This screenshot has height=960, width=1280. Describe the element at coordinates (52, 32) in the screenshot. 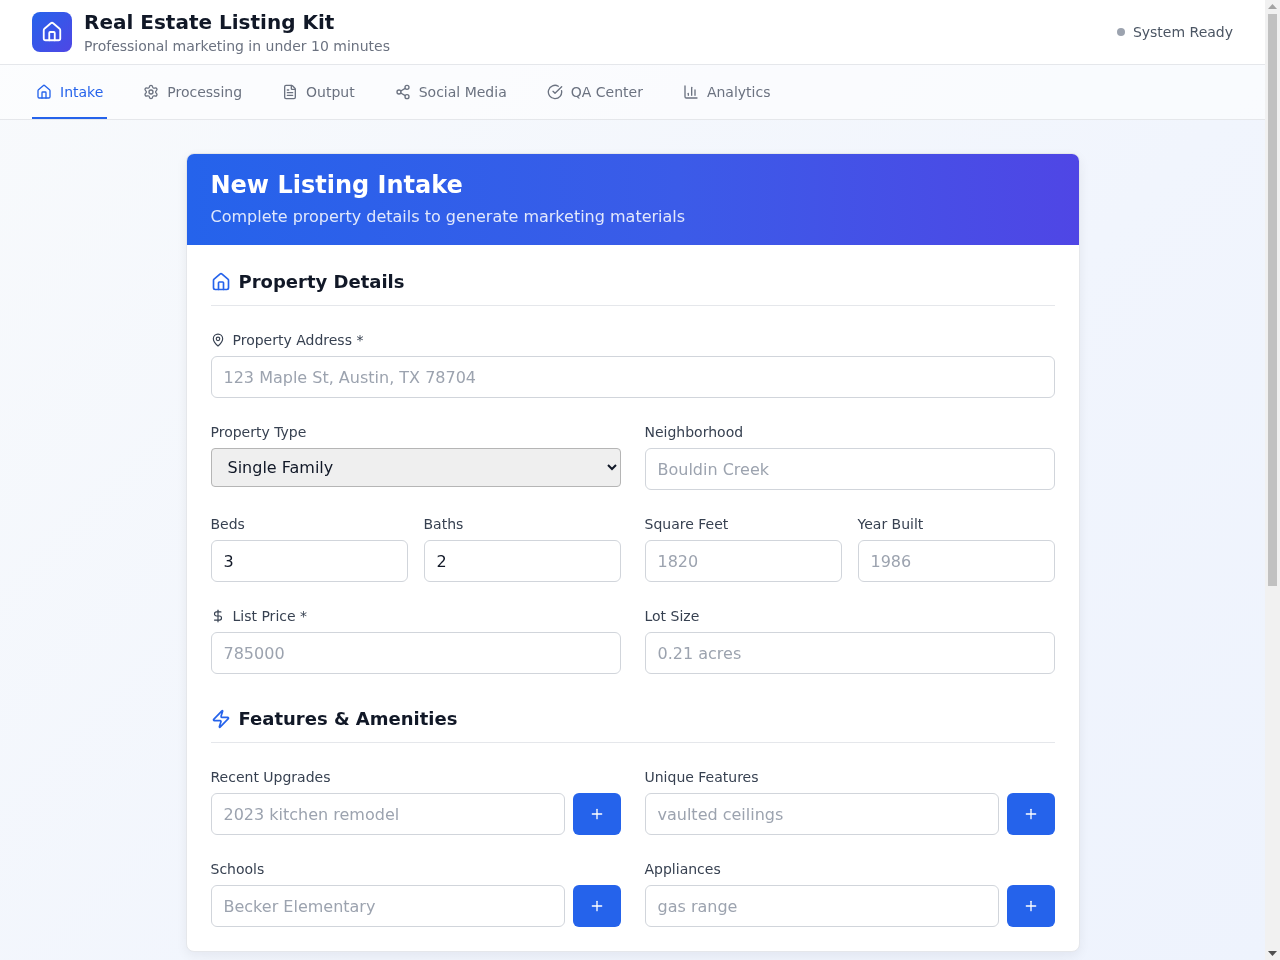

I see `house-logo-icon` at that location.